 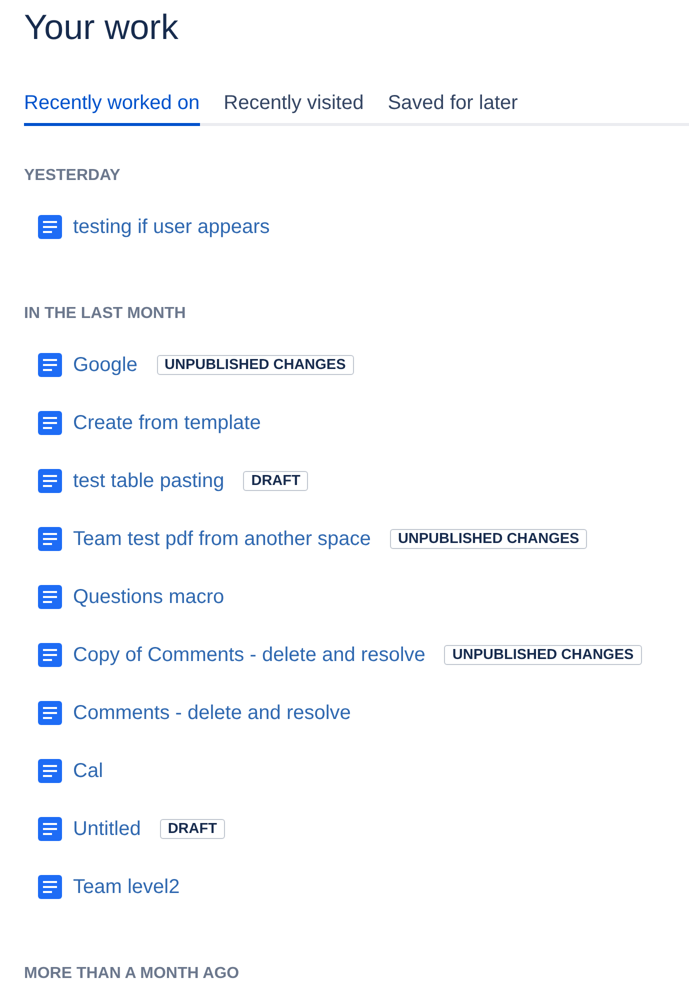 I want to click on page-link: Untitled, so click(x=107, y=829).